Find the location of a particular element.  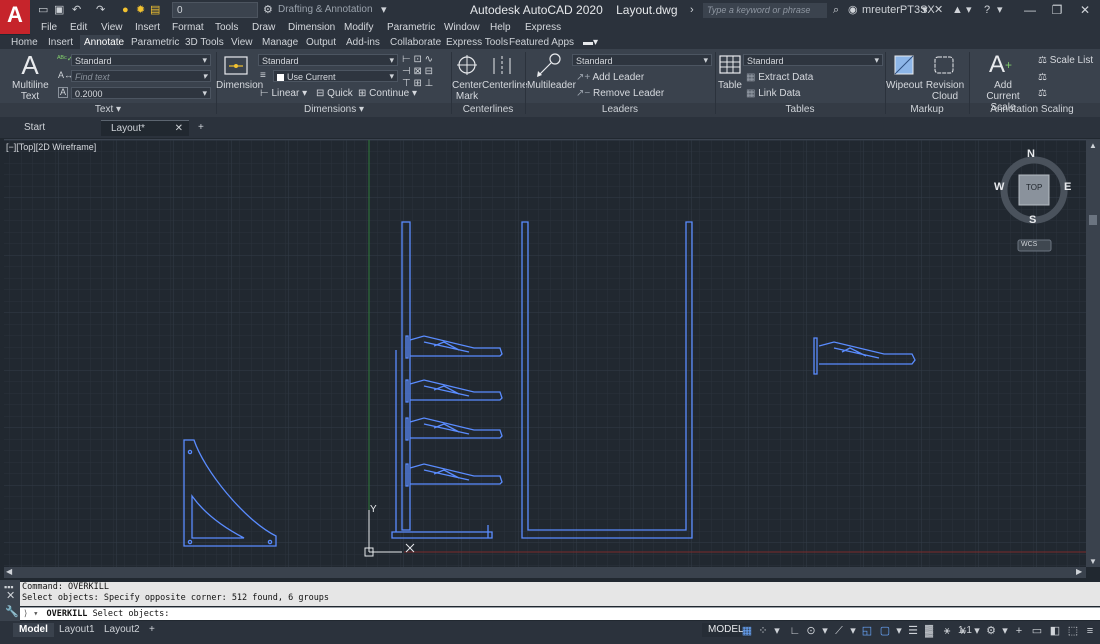

customize-qat-icon: ▾ is located at coordinates (384, 10).